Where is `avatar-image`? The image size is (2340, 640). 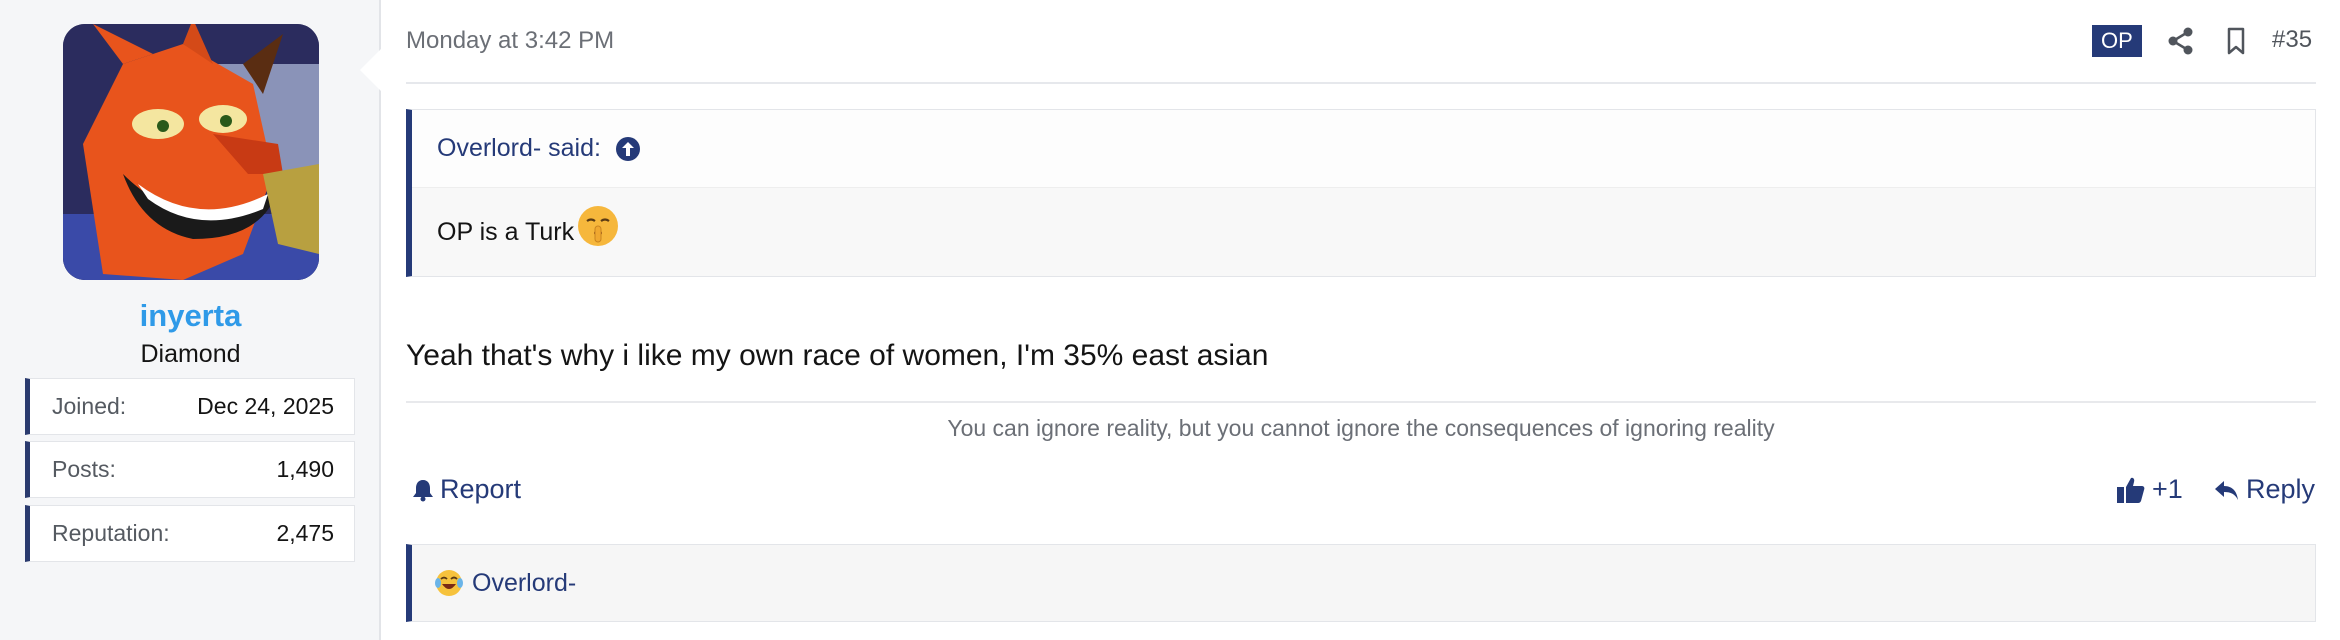 avatar-image is located at coordinates (191, 152).